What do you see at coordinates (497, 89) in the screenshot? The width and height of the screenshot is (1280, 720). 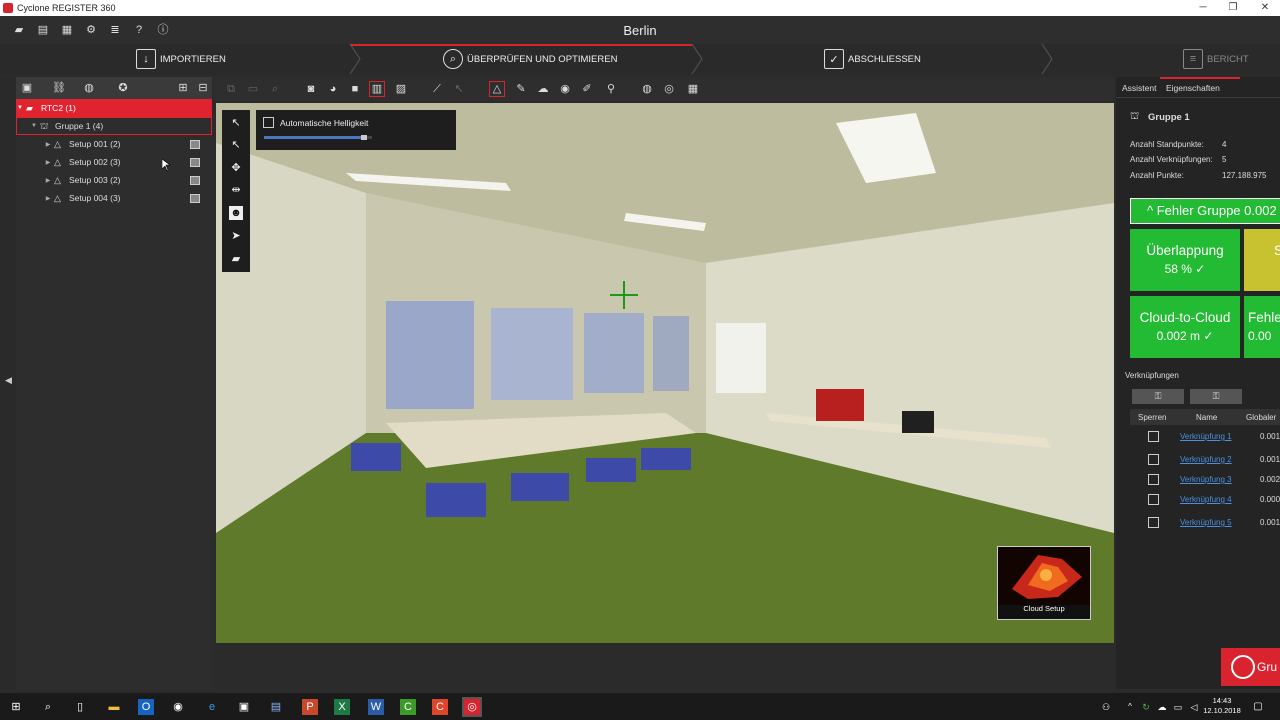 I see `target-triangle-icon: △` at bounding box center [497, 89].